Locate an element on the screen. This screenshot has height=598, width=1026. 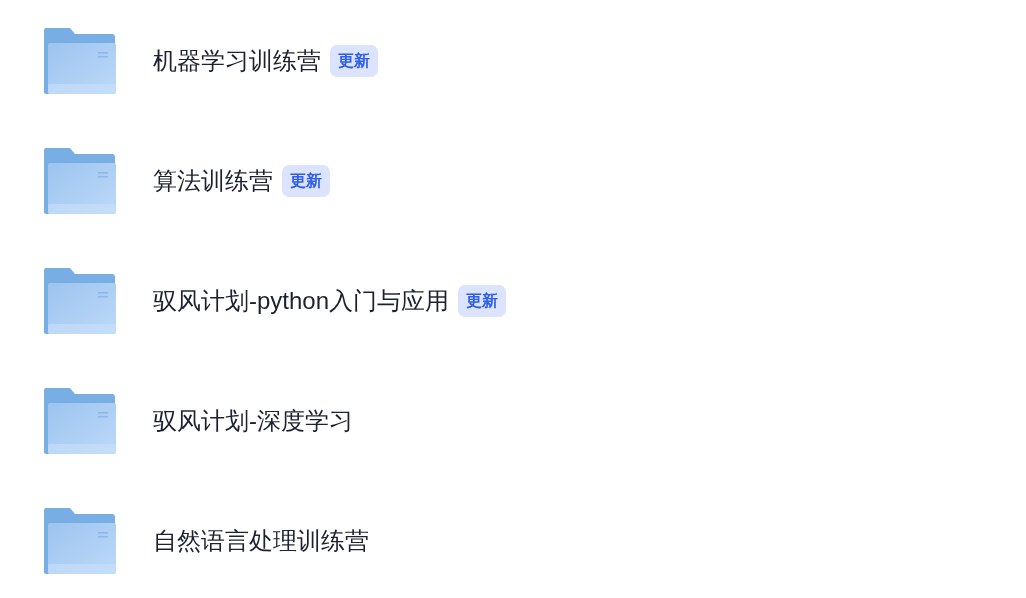
folder-name: 自然语言处理训练营 is located at coordinates (261, 541).